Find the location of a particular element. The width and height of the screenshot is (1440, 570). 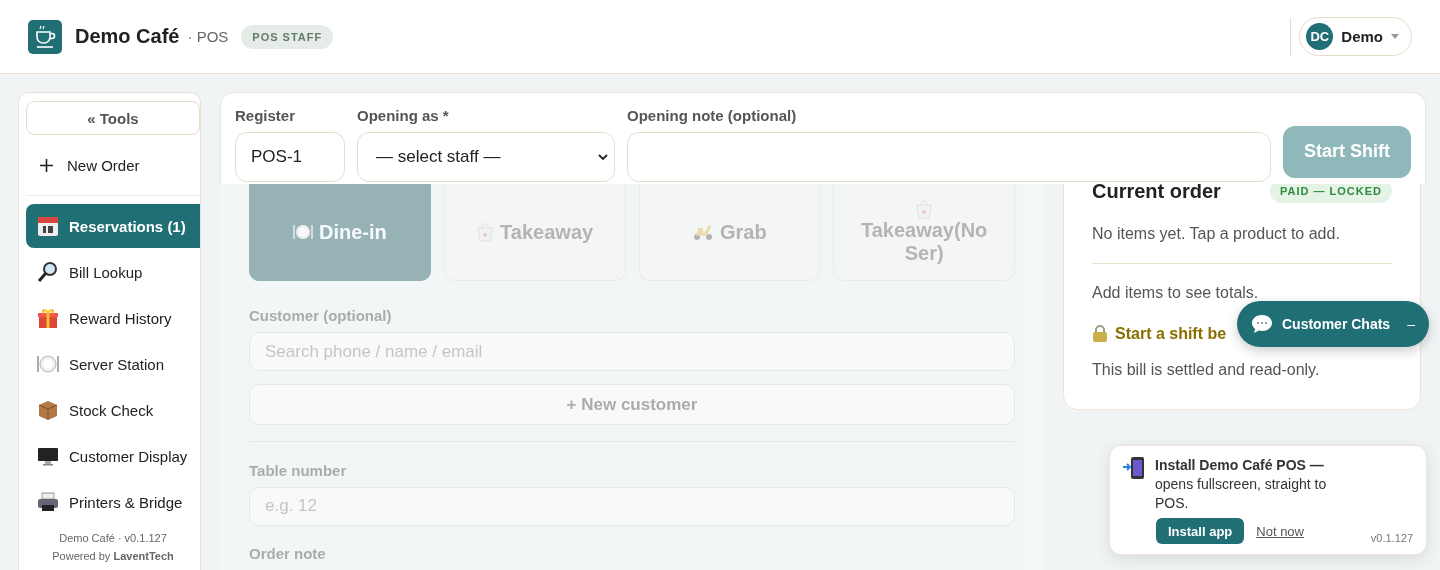

gift-icon is located at coordinates (48, 318).